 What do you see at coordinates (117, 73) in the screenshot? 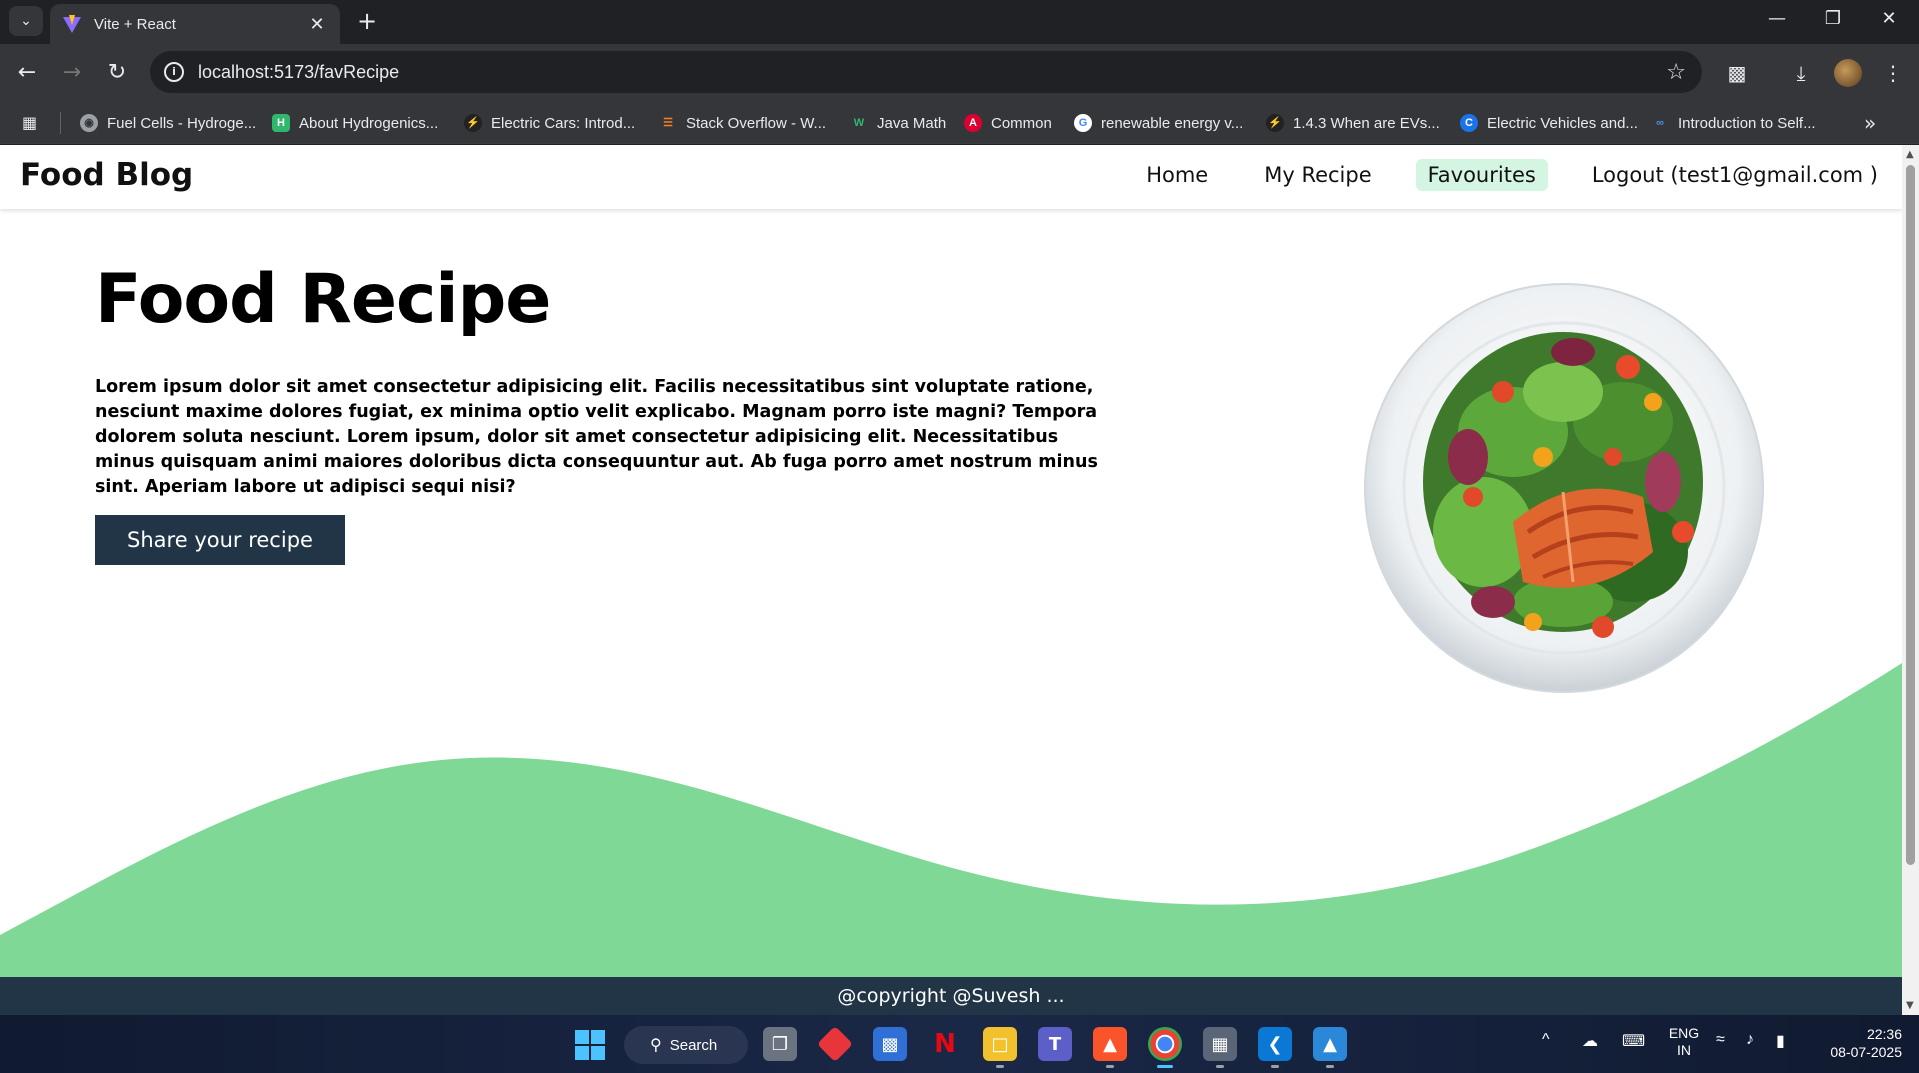
I see `reload-icon: ↻` at bounding box center [117, 73].